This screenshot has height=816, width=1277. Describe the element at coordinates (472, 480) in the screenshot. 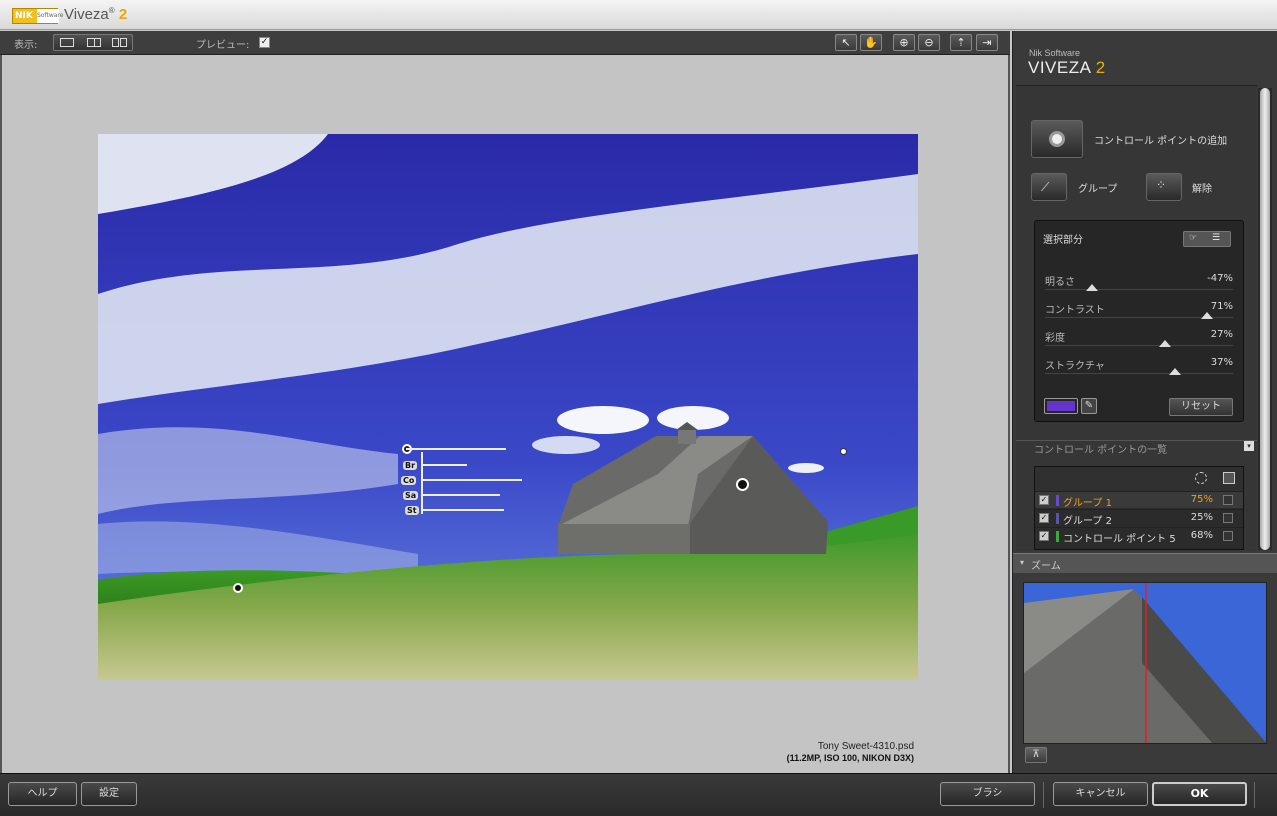

I see `cp-slider-co` at that location.